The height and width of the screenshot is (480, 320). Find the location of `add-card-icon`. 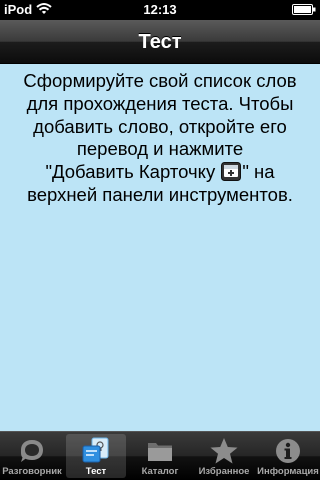

add-card-icon is located at coordinates (231, 172).